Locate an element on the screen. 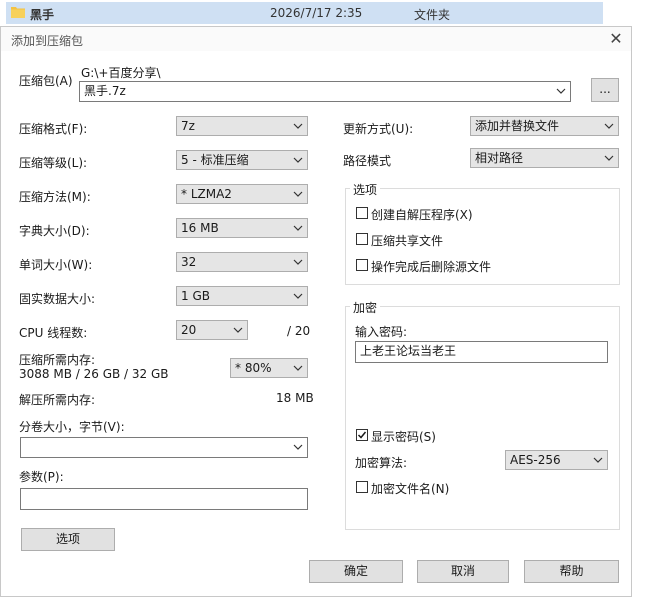 This screenshot has height=597, width=652. mem-usage-value: * 80% is located at coordinates (253, 368).